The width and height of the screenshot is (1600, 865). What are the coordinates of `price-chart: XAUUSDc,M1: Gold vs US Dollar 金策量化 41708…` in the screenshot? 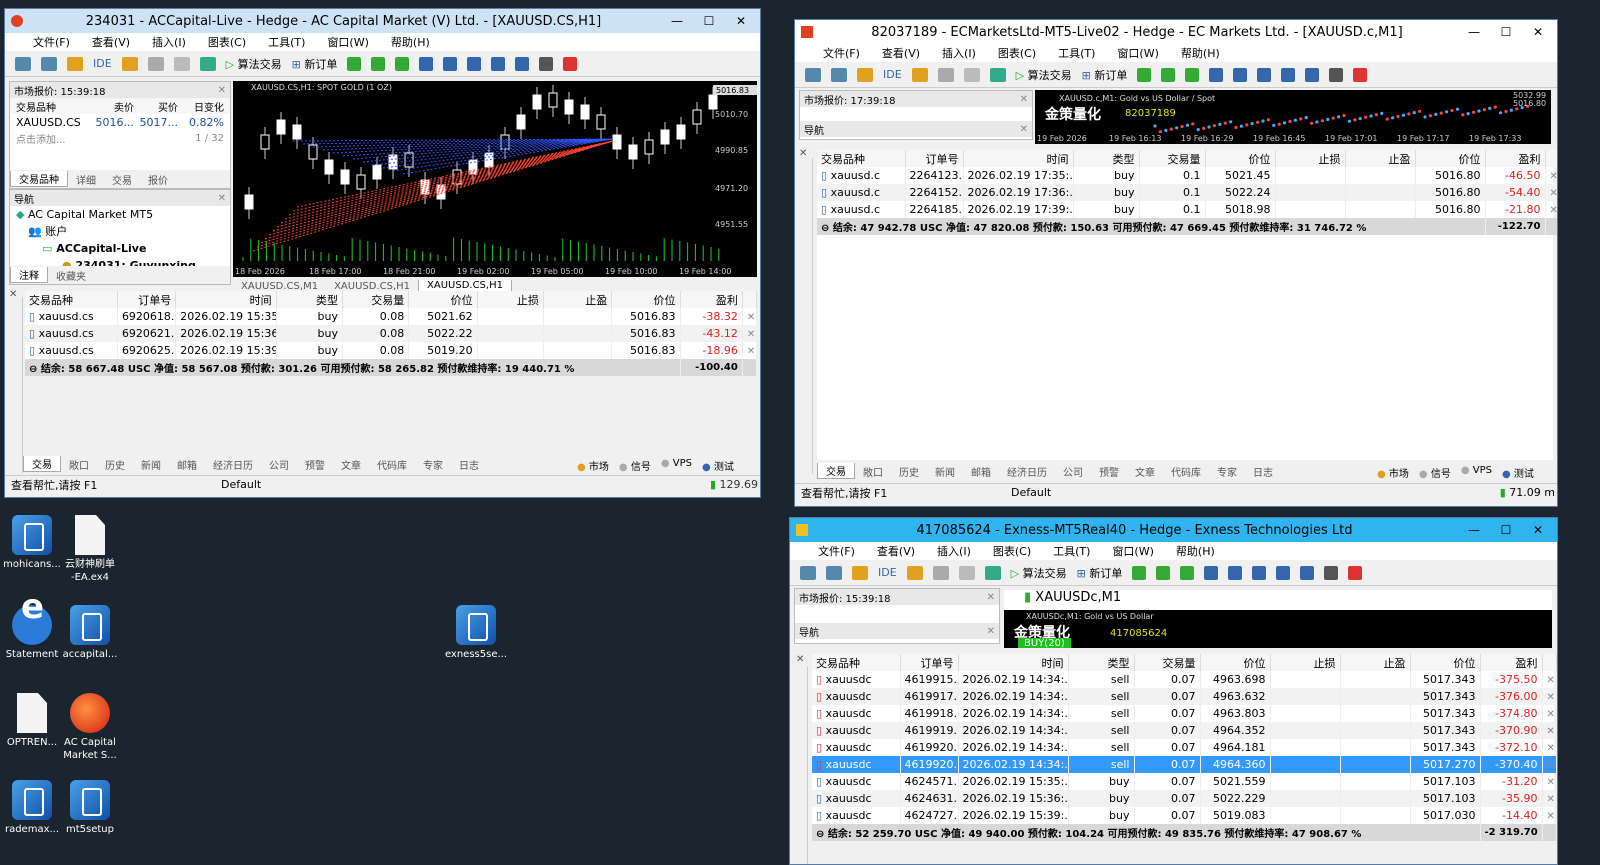 It's located at (1278, 629).